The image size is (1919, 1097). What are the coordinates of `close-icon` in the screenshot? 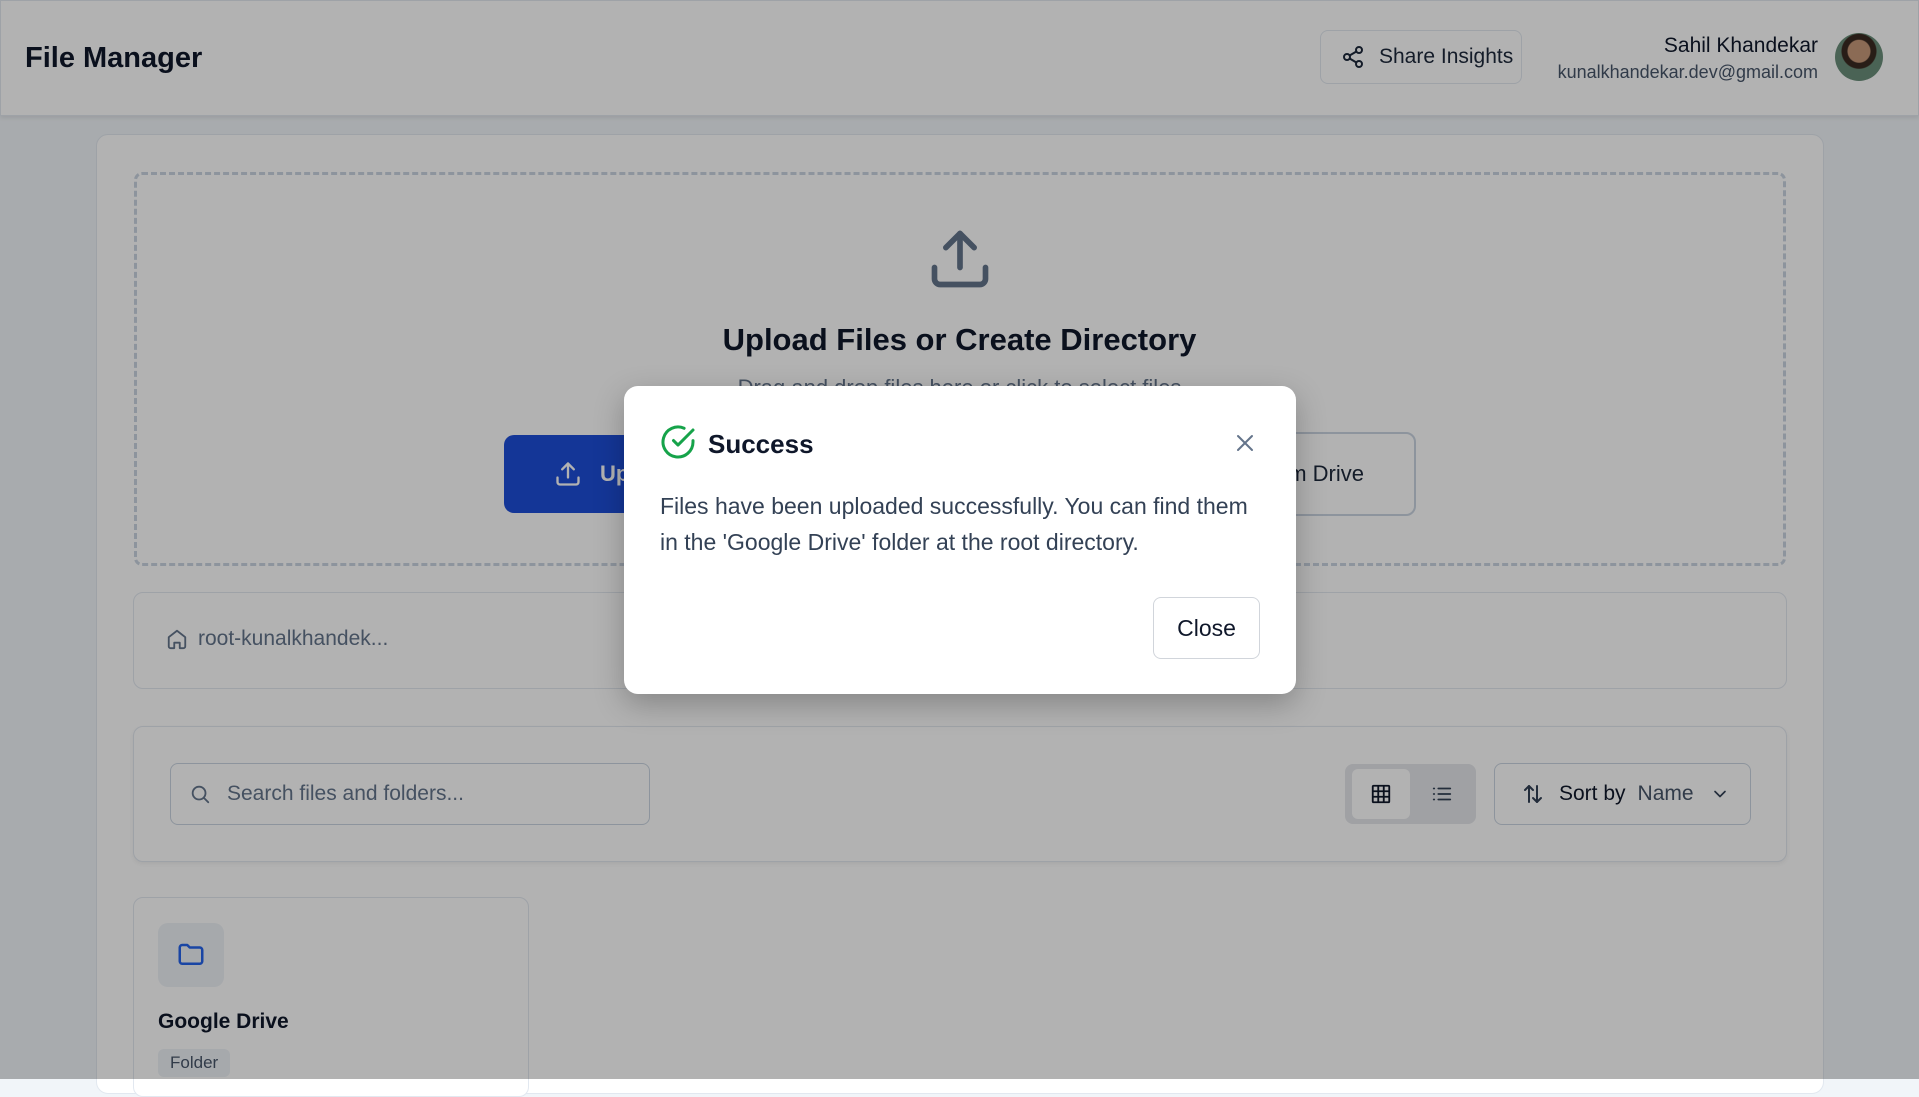 It's located at (1245, 443).